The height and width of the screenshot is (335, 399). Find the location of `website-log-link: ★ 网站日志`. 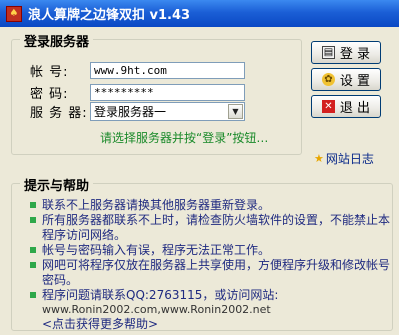

website-log-link: ★ 网站日志 is located at coordinates (344, 158).